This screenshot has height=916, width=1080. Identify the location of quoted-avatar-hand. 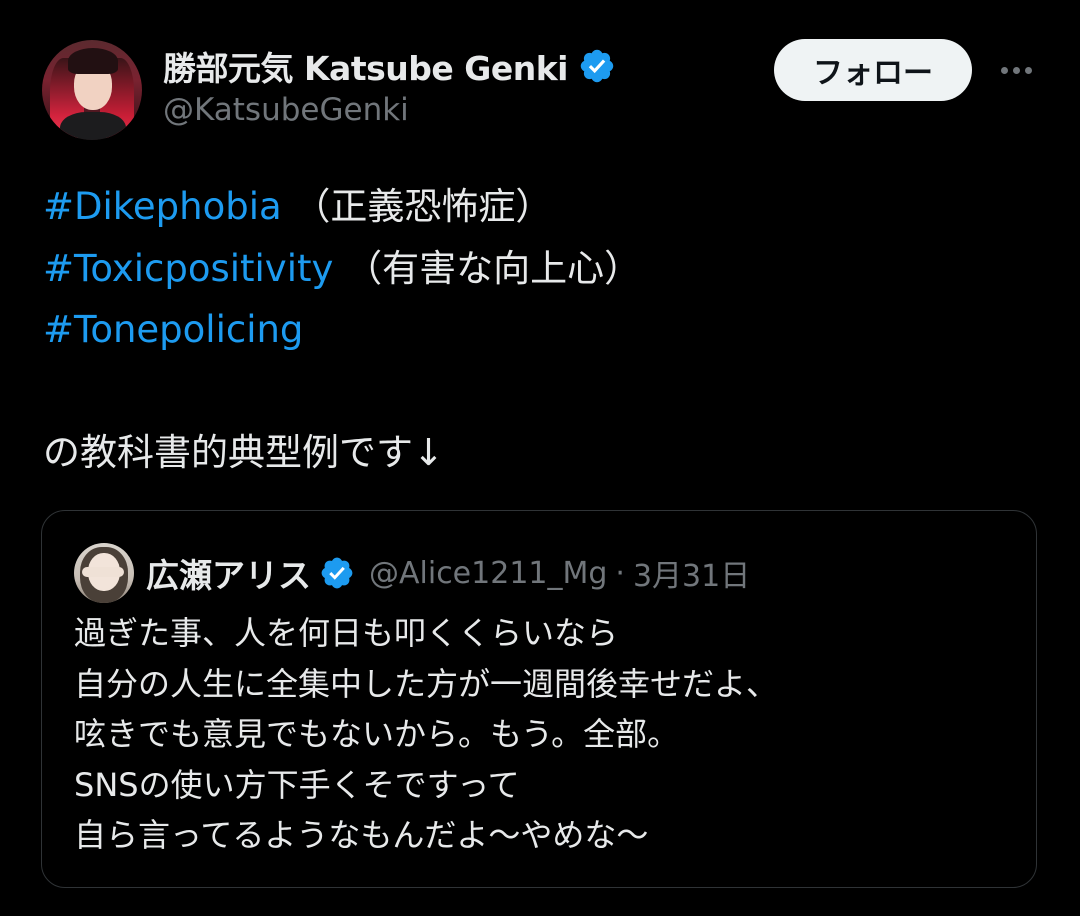
(103, 572).